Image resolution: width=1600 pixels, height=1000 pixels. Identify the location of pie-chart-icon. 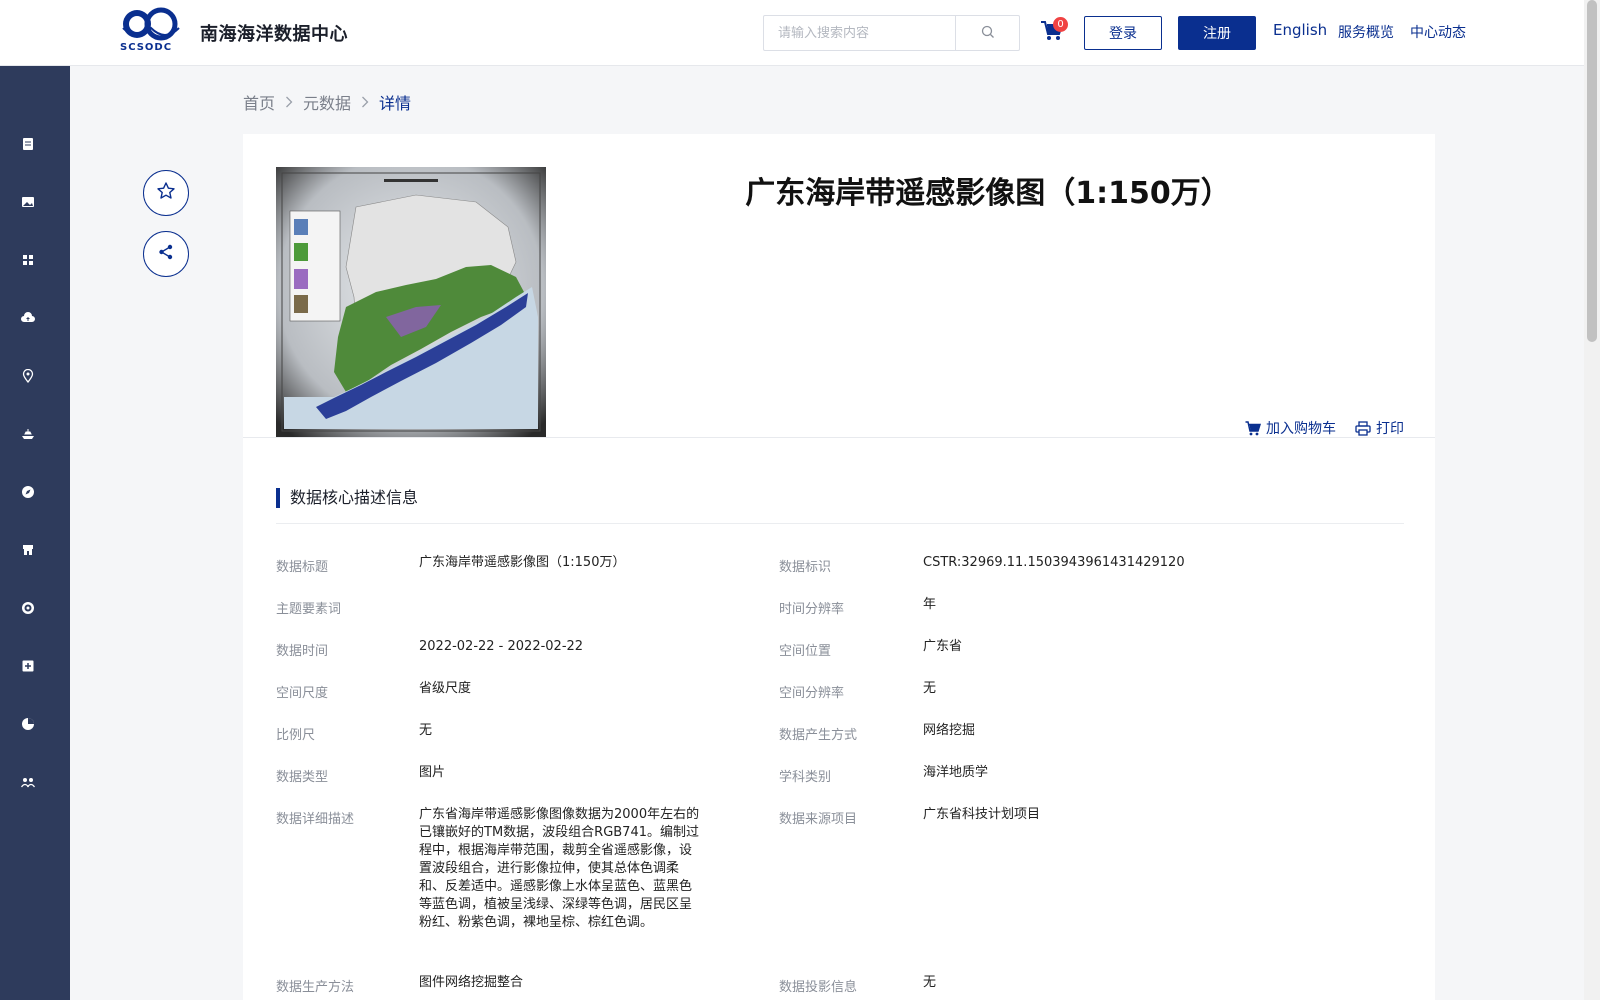
(28, 723).